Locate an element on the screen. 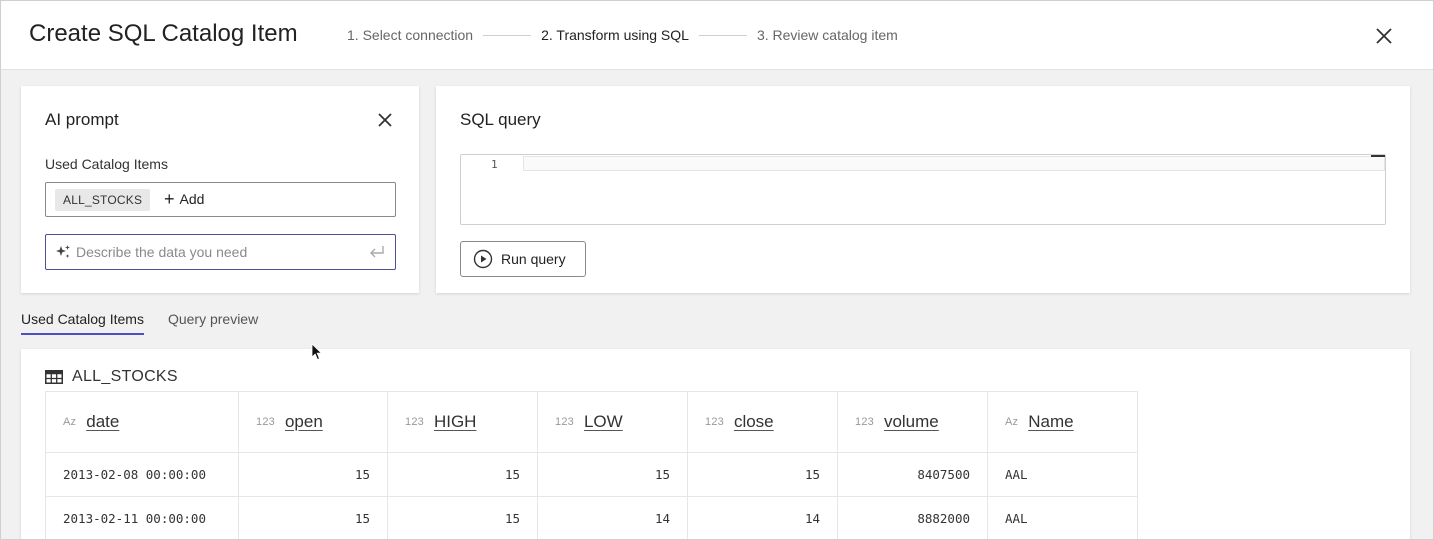  bottom-tabs: Used Catalog Items Query preview is located at coordinates (151, 323).